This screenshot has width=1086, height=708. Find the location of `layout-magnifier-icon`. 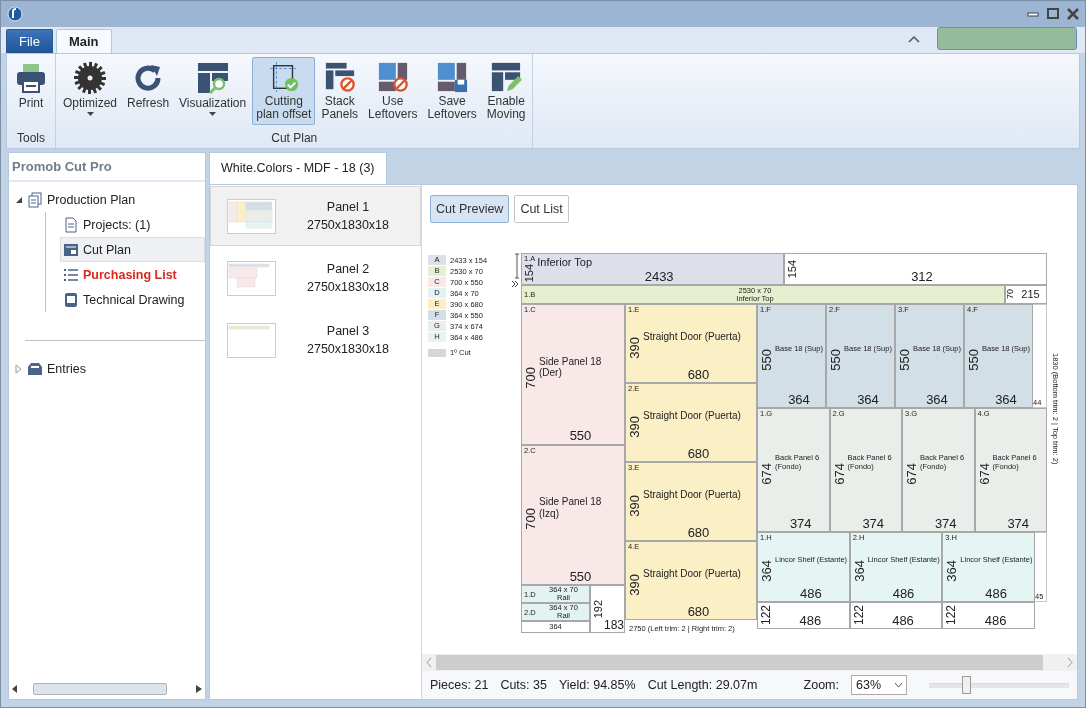

layout-magnifier-icon is located at coordinates (212, 78).